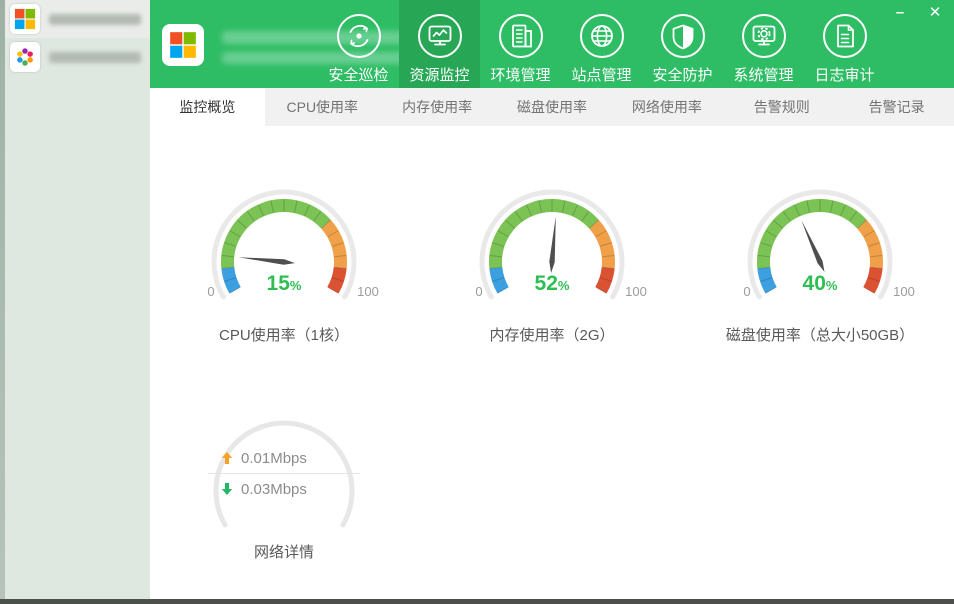 The image size is (954, 604). What do you see at coordinates (477, 601) in the screenshot?
I see `bottom-edge` at bounding box center [477, 601].